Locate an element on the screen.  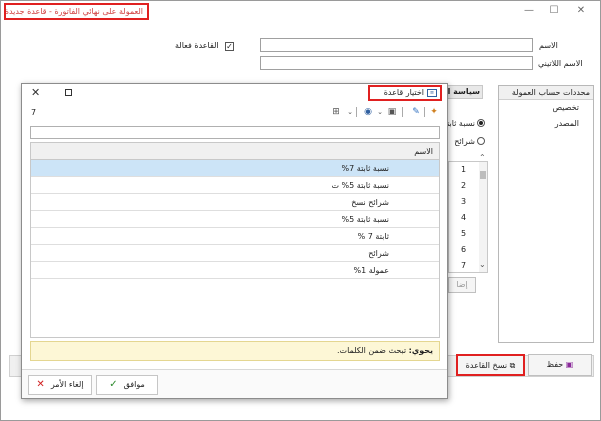
cancel-button: إلغاء الأمر ✕ is located at coordinates (60, 385).